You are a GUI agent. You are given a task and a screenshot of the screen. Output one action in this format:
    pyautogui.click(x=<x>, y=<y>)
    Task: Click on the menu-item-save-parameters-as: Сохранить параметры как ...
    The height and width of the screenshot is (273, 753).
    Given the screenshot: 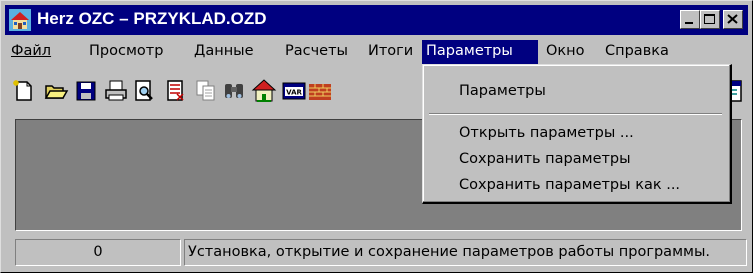 What is the action you would take?
    pyautogui.click(x=569, y=185)
    